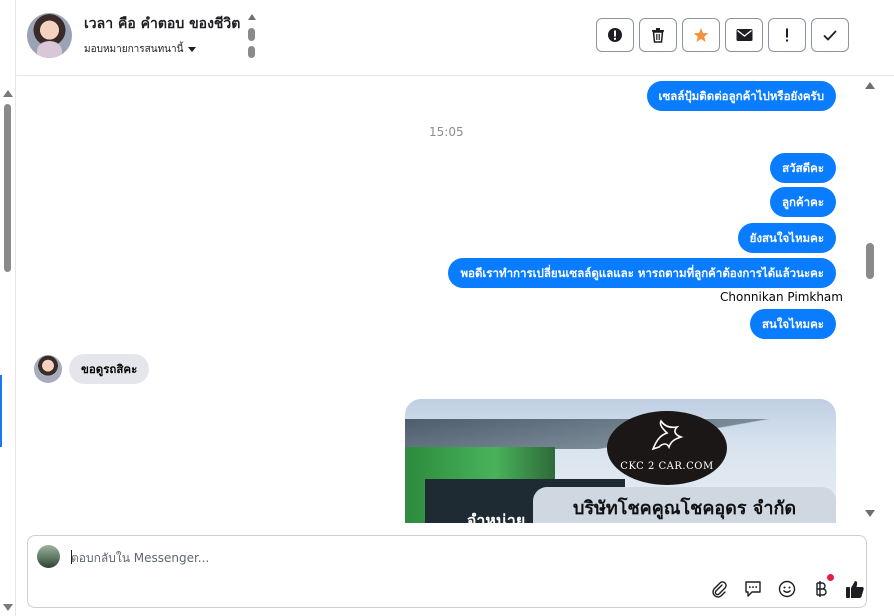 The height and width of the screenshot is (616, 894). What do you see at coordinates (830, 577) in the screenshot?
I see `notification-dot` at bounding box center [830, 577].